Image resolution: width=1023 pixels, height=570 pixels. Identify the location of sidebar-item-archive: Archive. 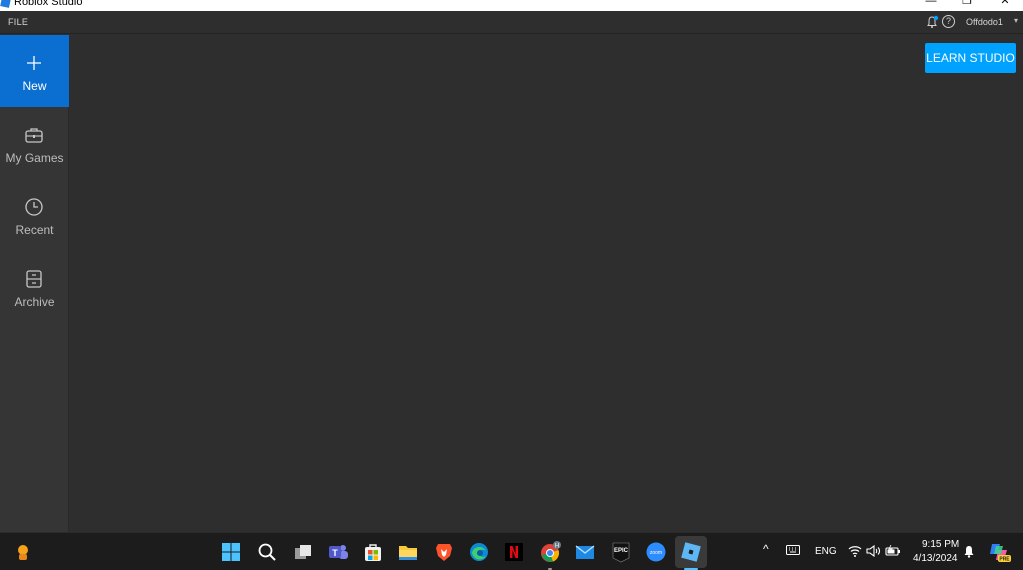
(34, 287).